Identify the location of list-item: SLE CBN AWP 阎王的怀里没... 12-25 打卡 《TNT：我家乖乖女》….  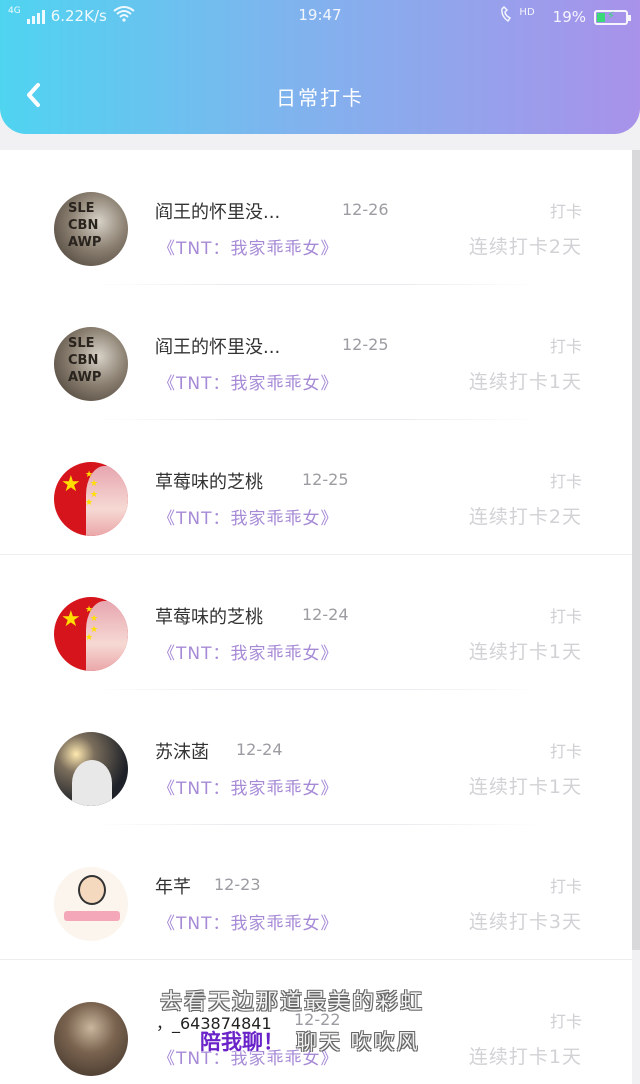
(316, 352).